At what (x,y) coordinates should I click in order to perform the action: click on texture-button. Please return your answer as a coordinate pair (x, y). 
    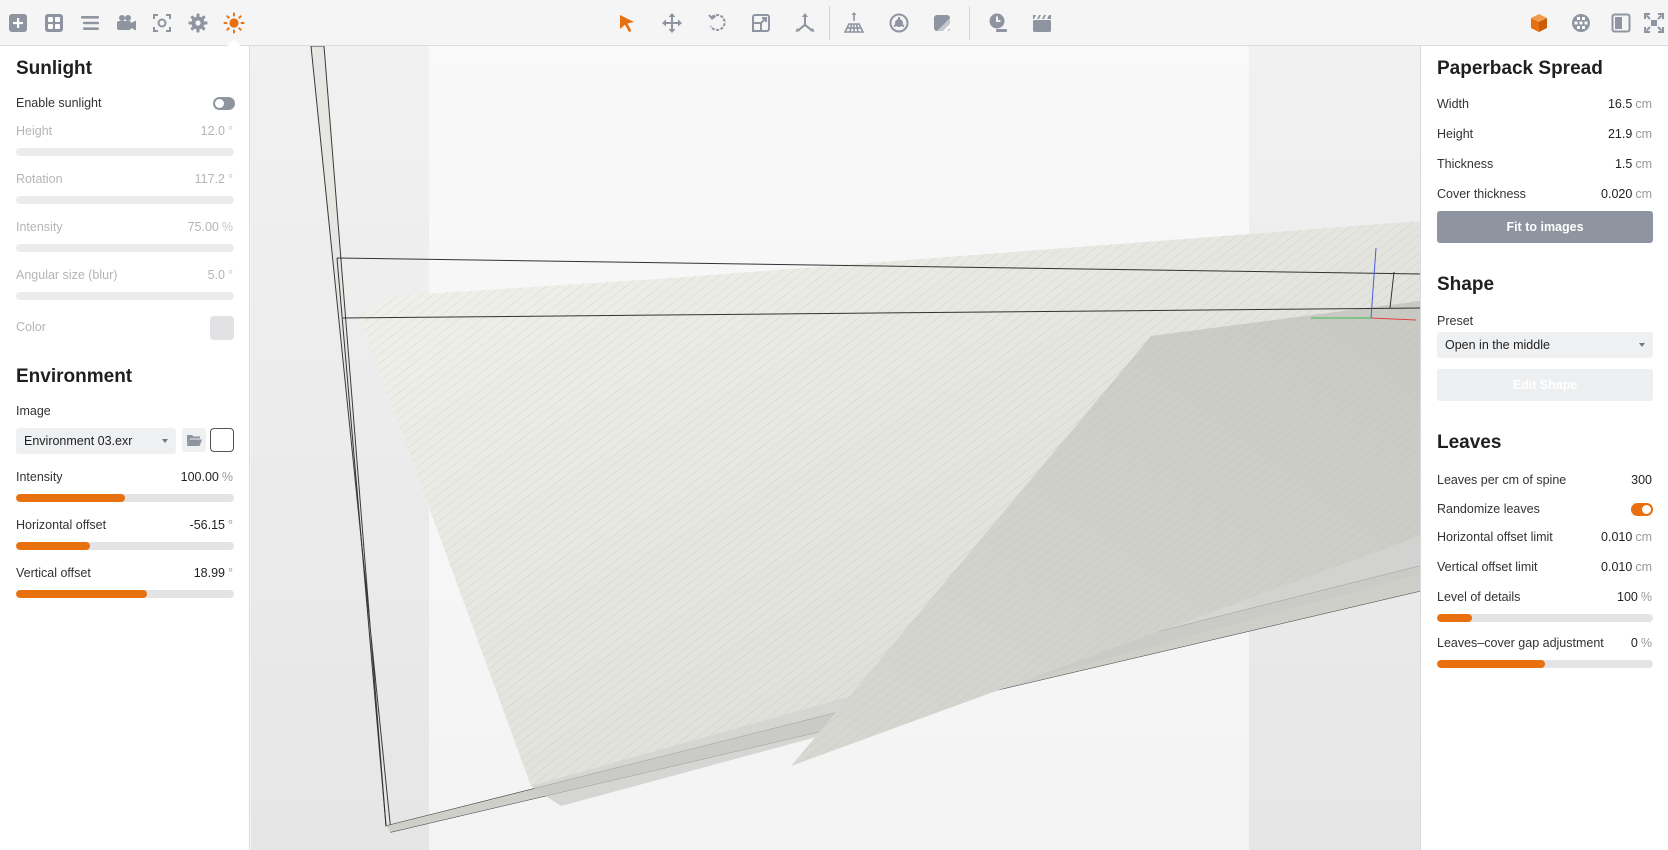
    Looking at the image, I should click on (942, 23).